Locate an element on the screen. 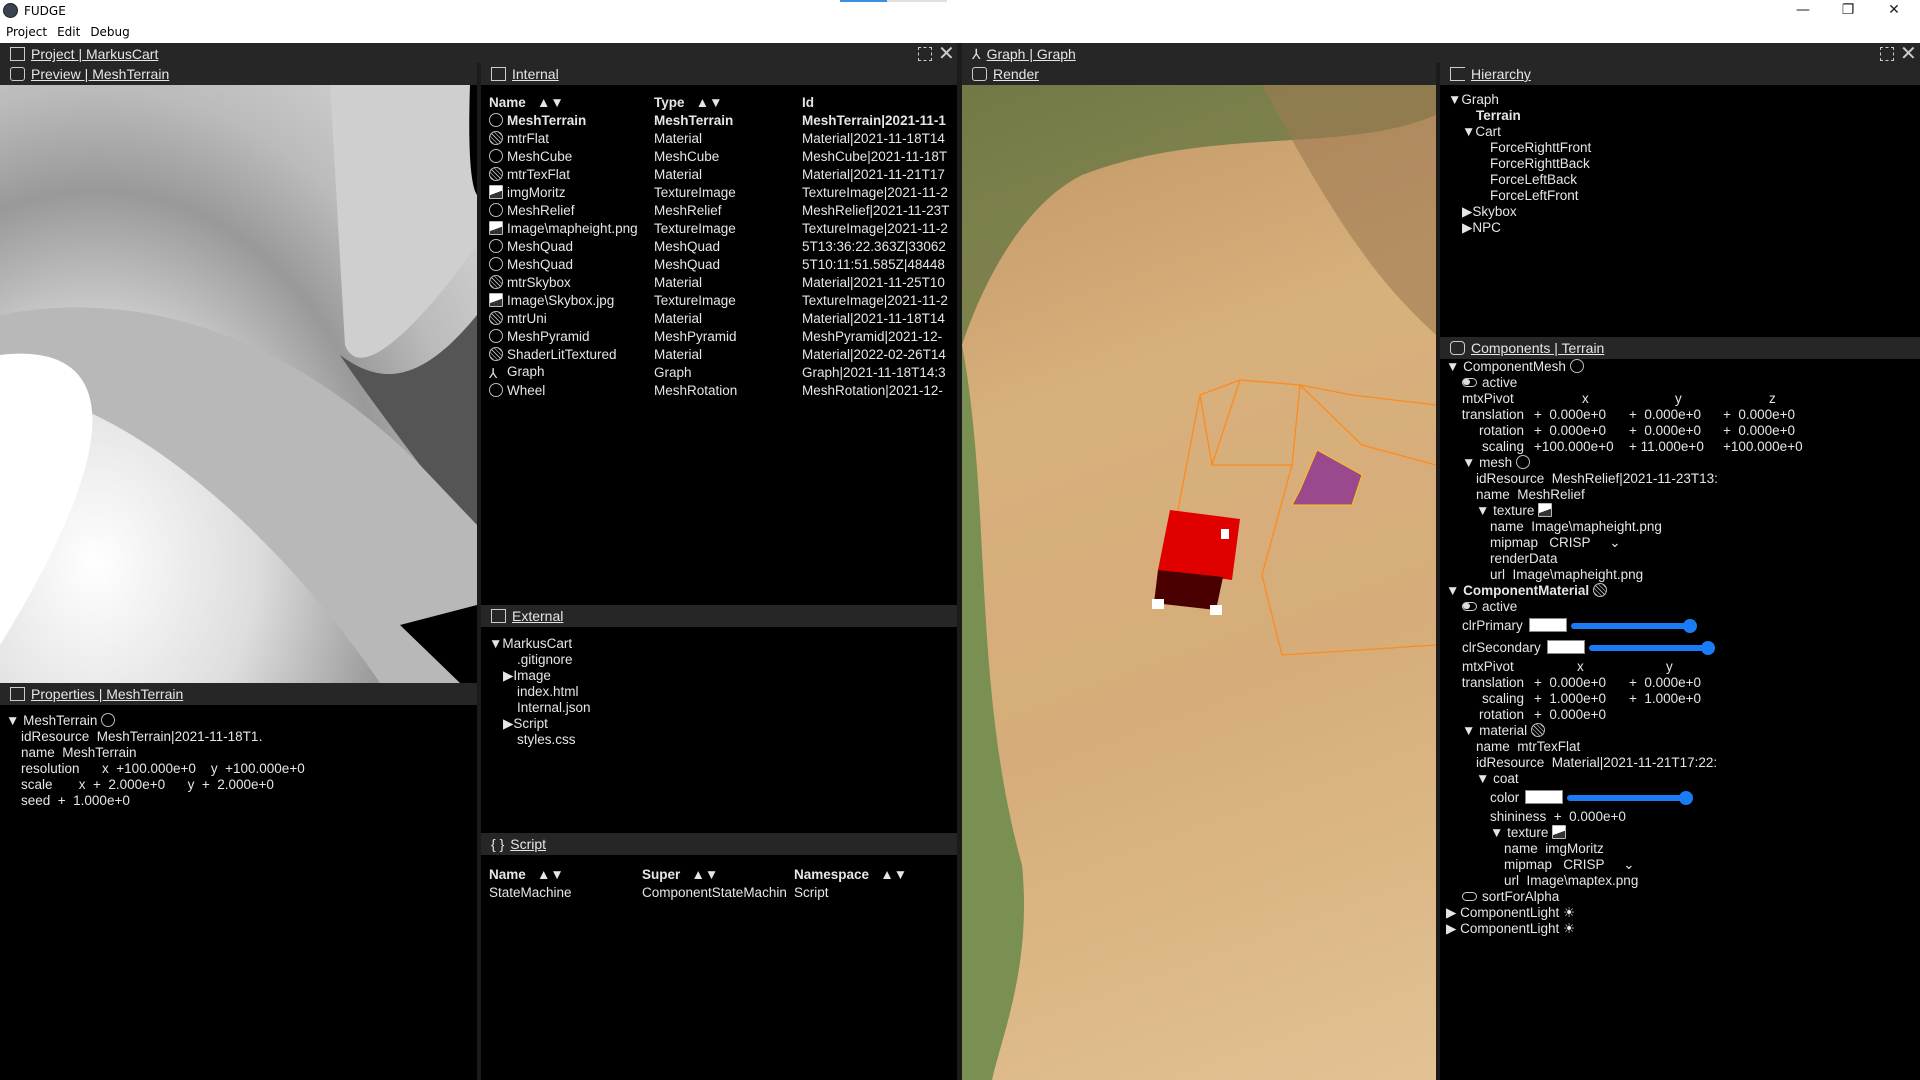  mesh-section-header: ▼ mesh is located at coordinates (1683, 463).